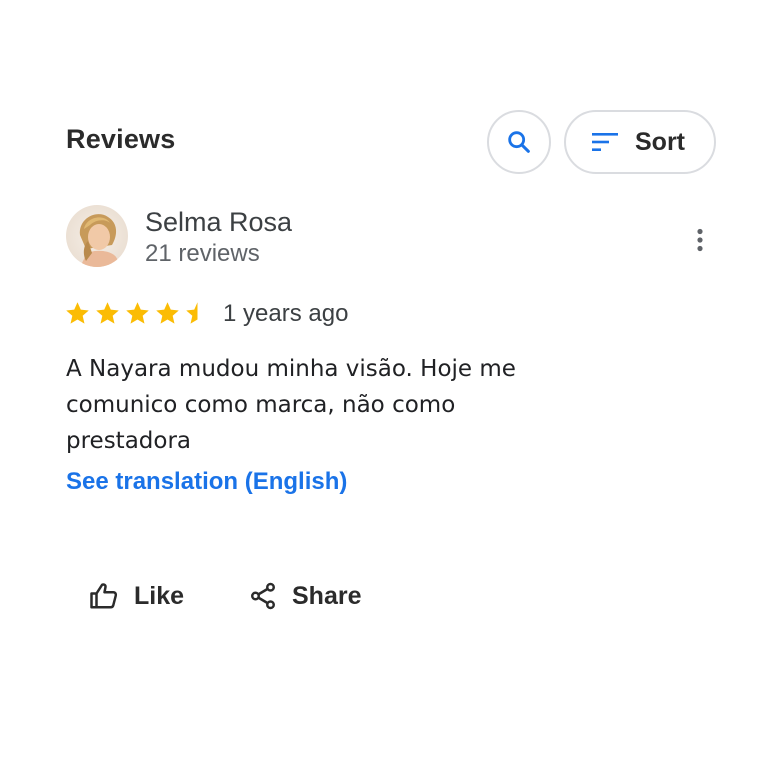 This screenshot has height=768, width=768. Describe the element at coordinates (218, 222) in the screenshot. I see `reviewer-name: Selma Rosa` at that location.